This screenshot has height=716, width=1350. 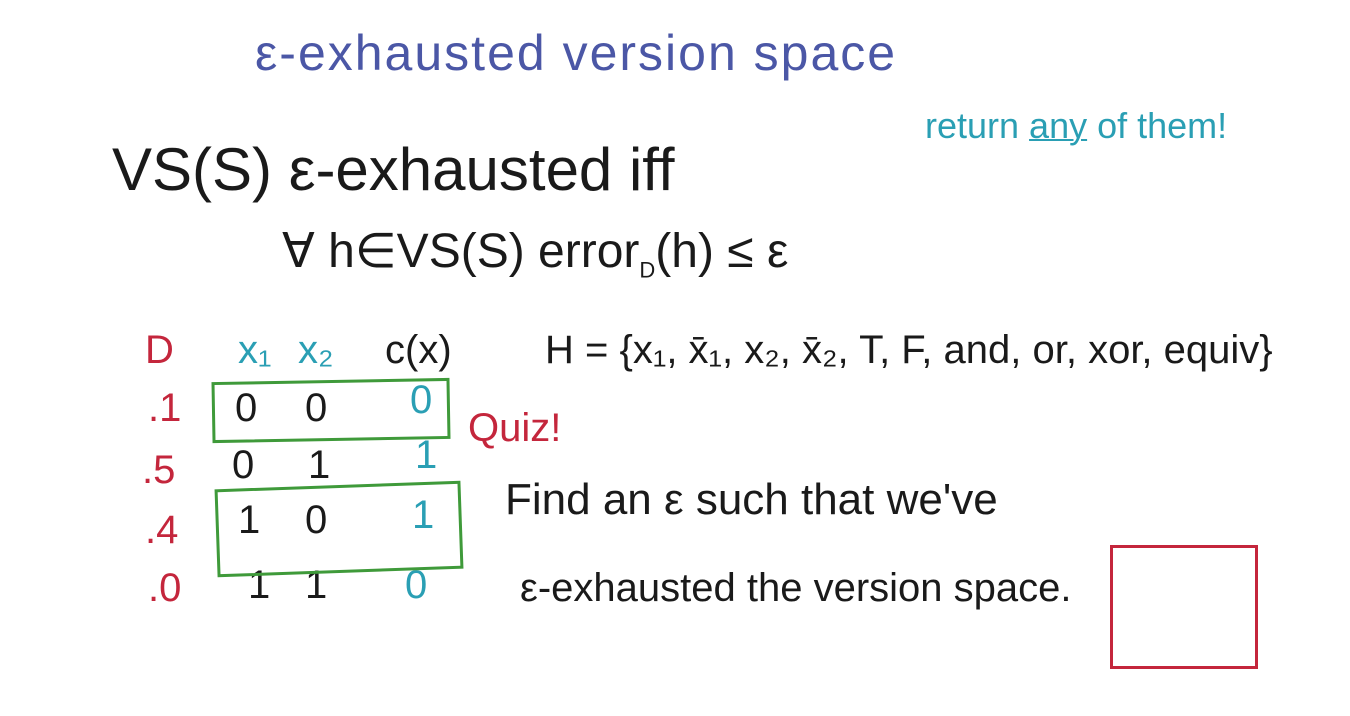 I want to click on slide-title: ε-exhausted version space, so click(x=576, y=53).